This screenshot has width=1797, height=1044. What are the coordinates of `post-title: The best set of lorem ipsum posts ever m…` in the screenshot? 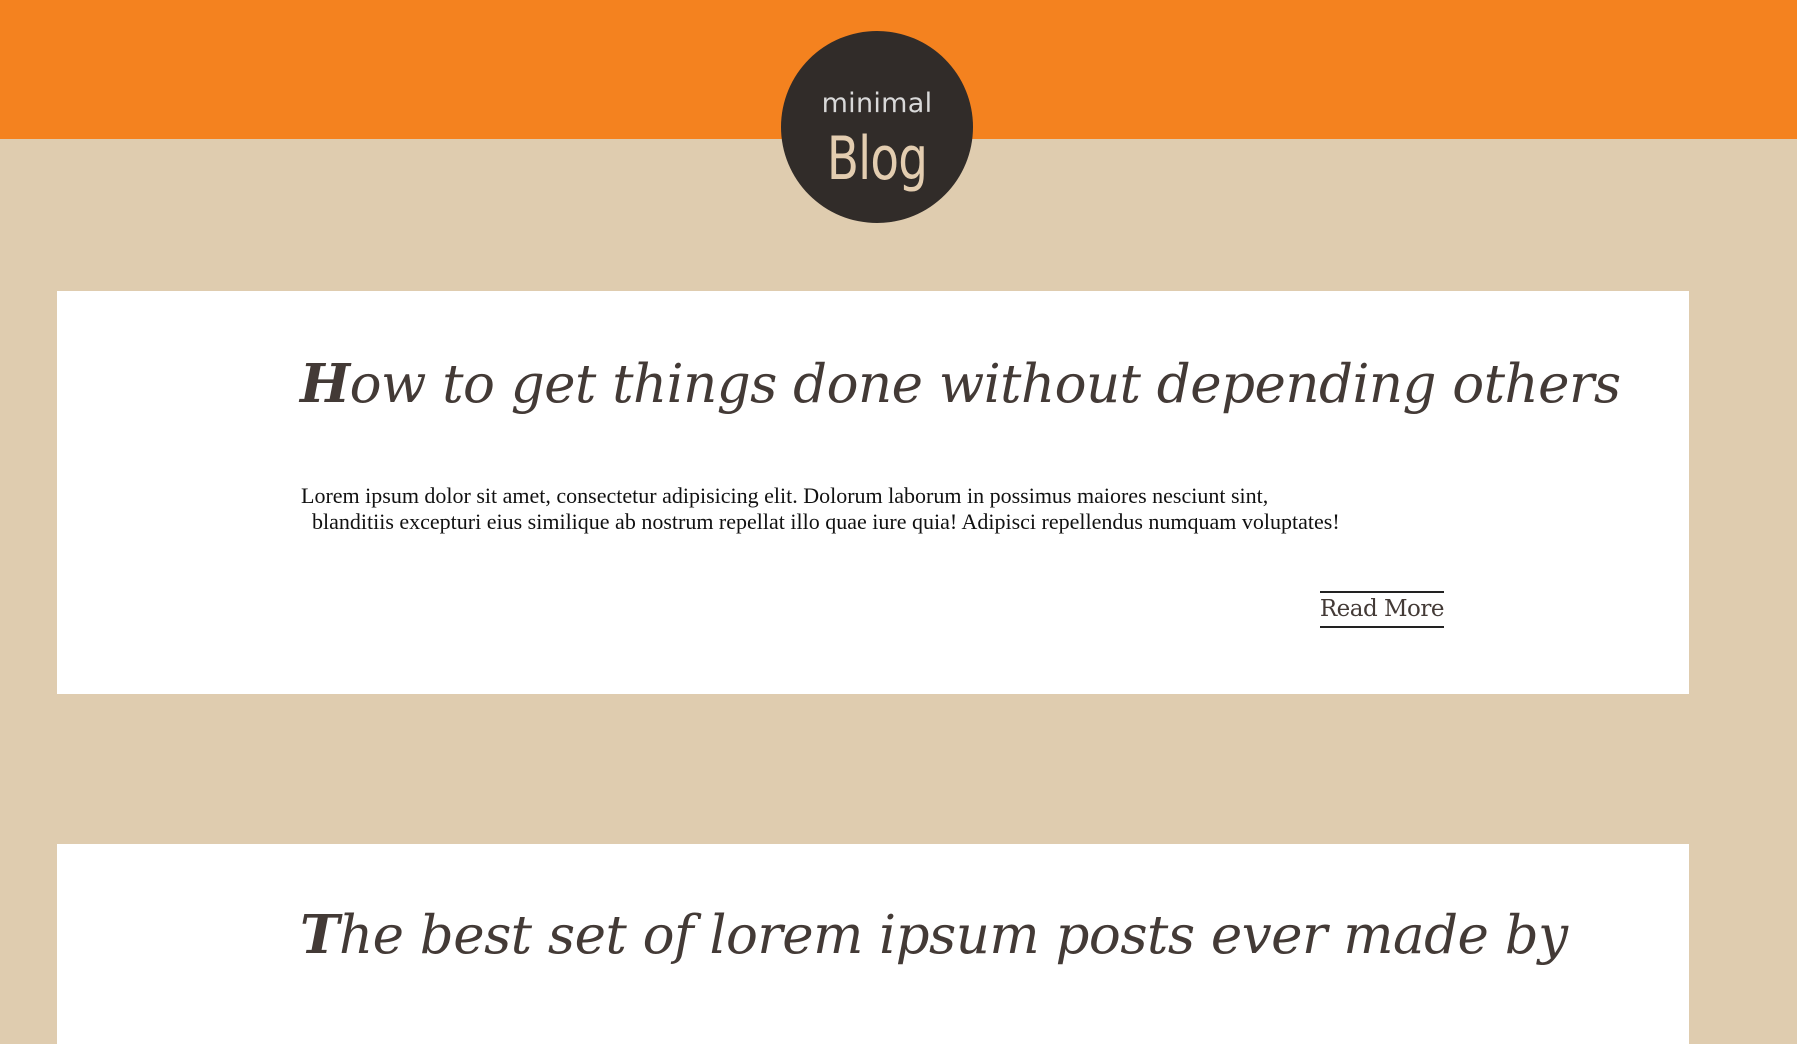 It's located at (934, 935).